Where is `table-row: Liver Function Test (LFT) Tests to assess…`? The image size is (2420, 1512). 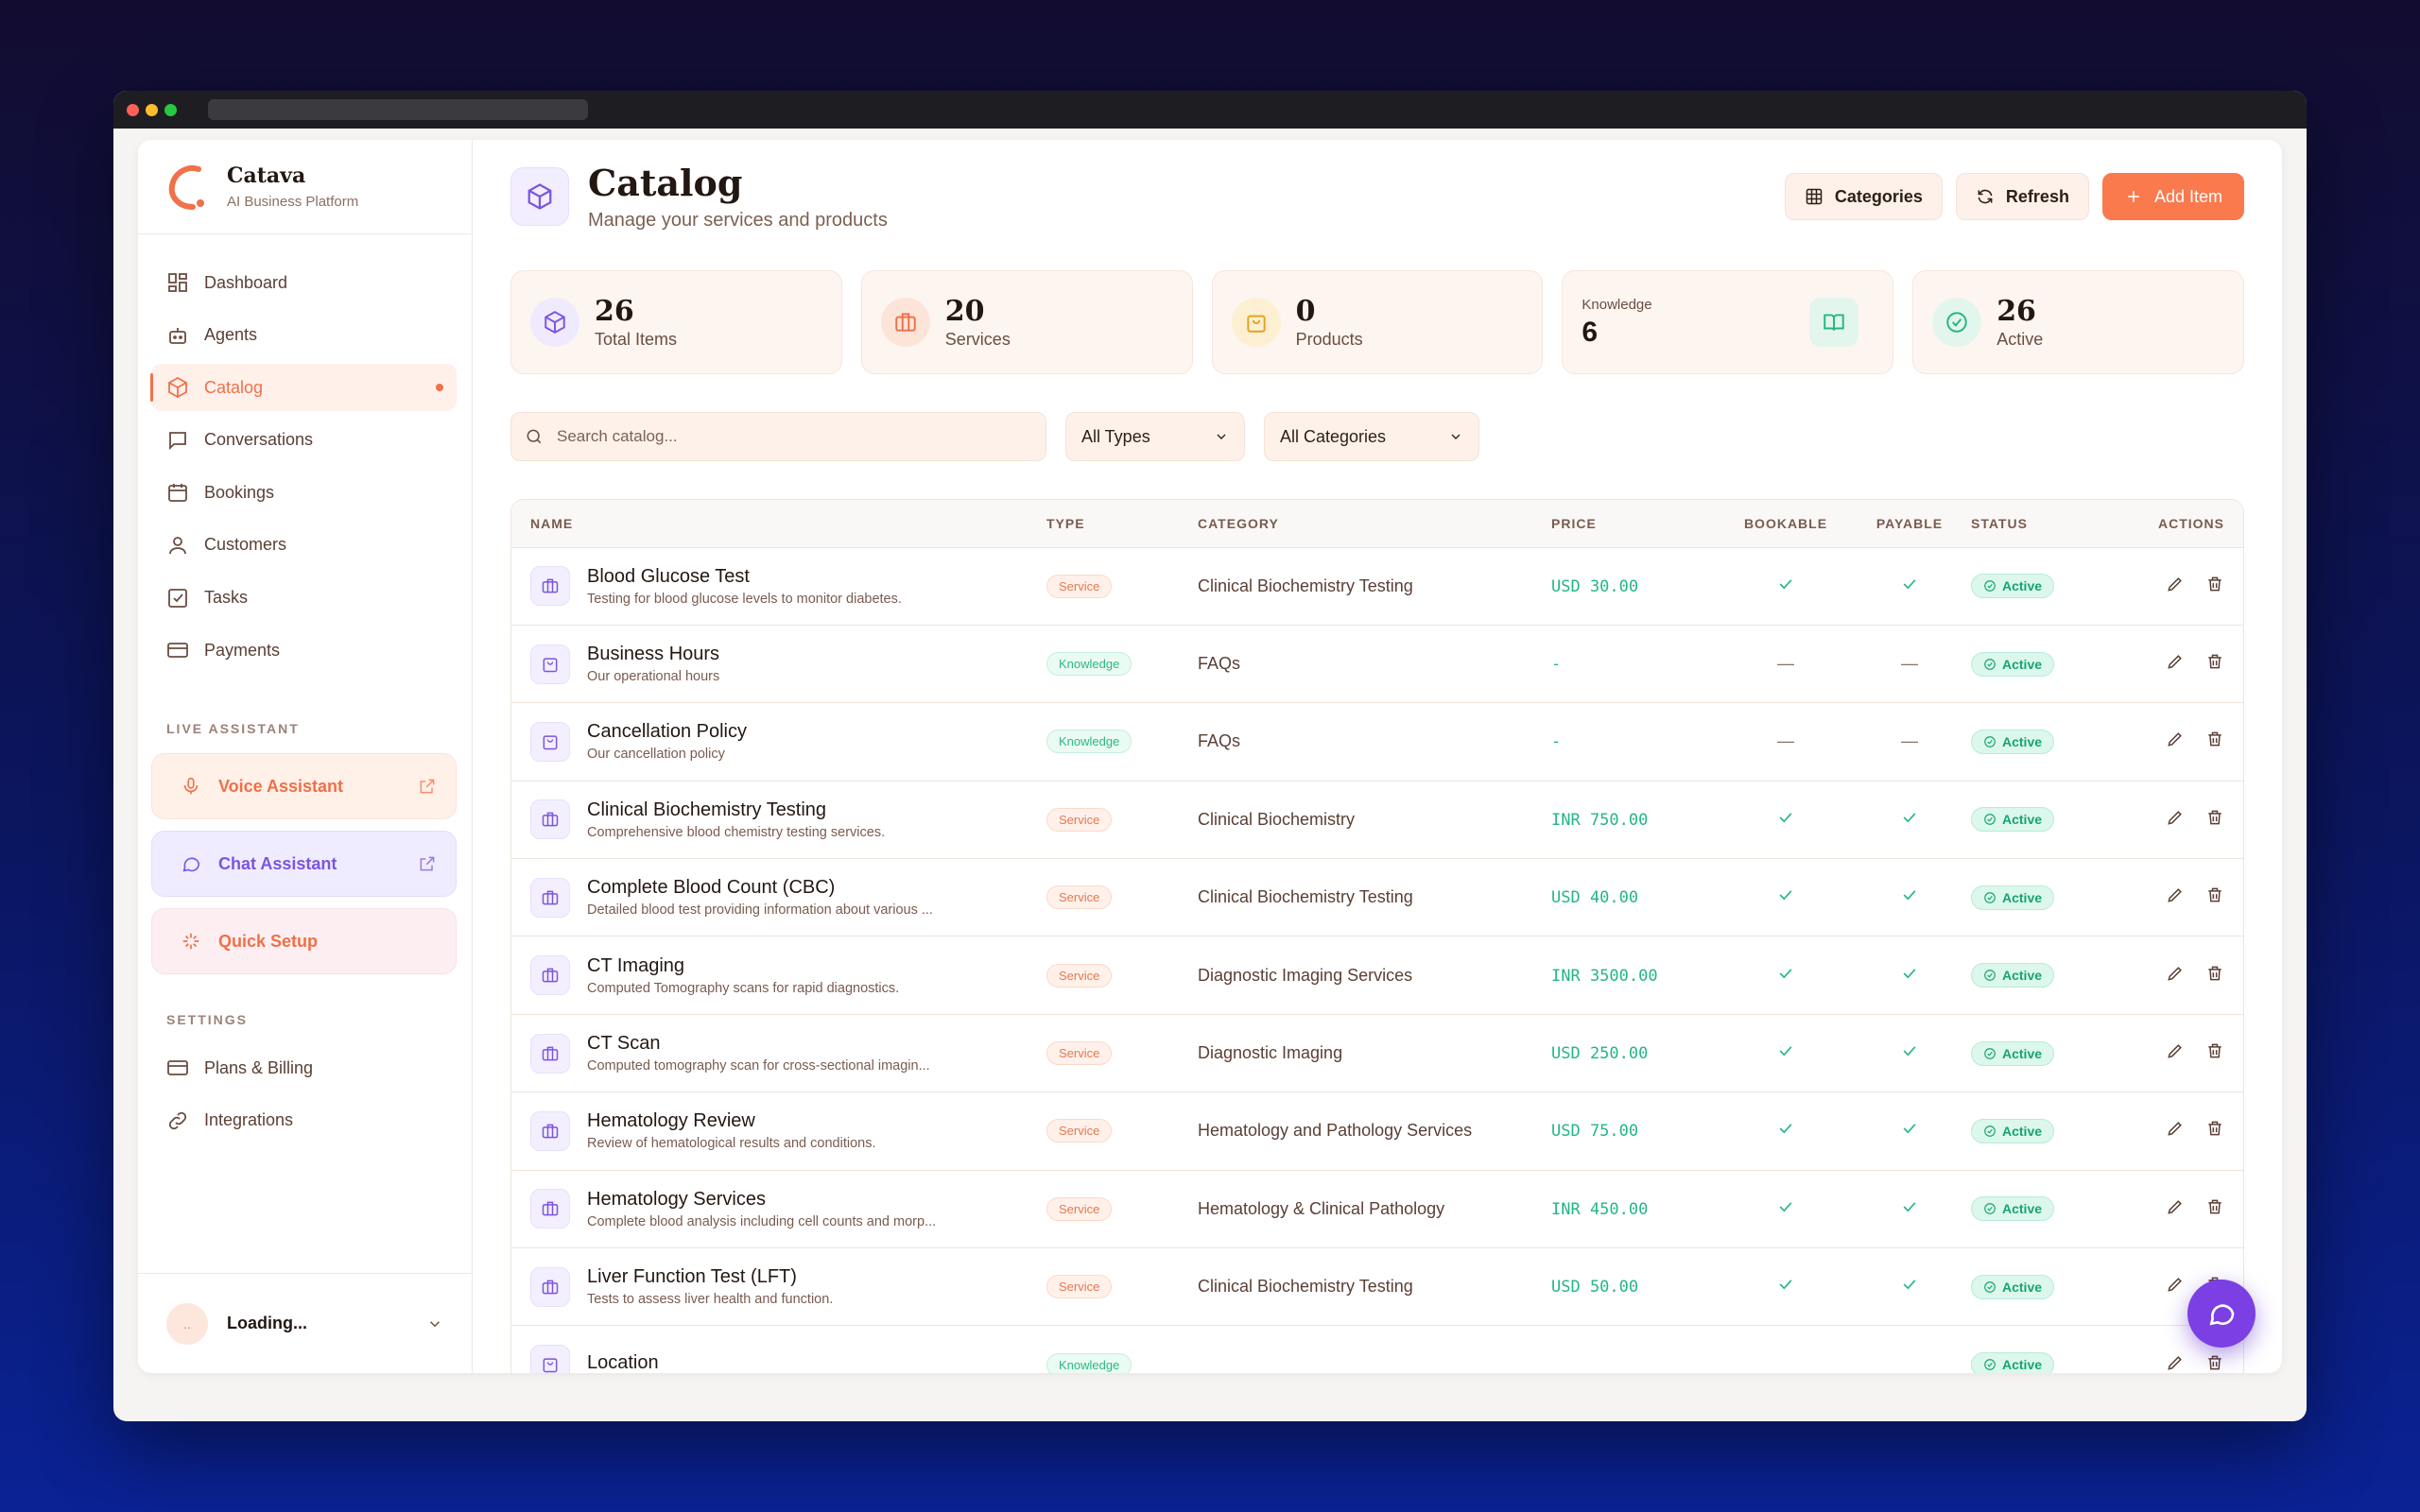
table-row: Liver Function Test (LFT) Tests to assess… is located at coordinates (1377, 1287).